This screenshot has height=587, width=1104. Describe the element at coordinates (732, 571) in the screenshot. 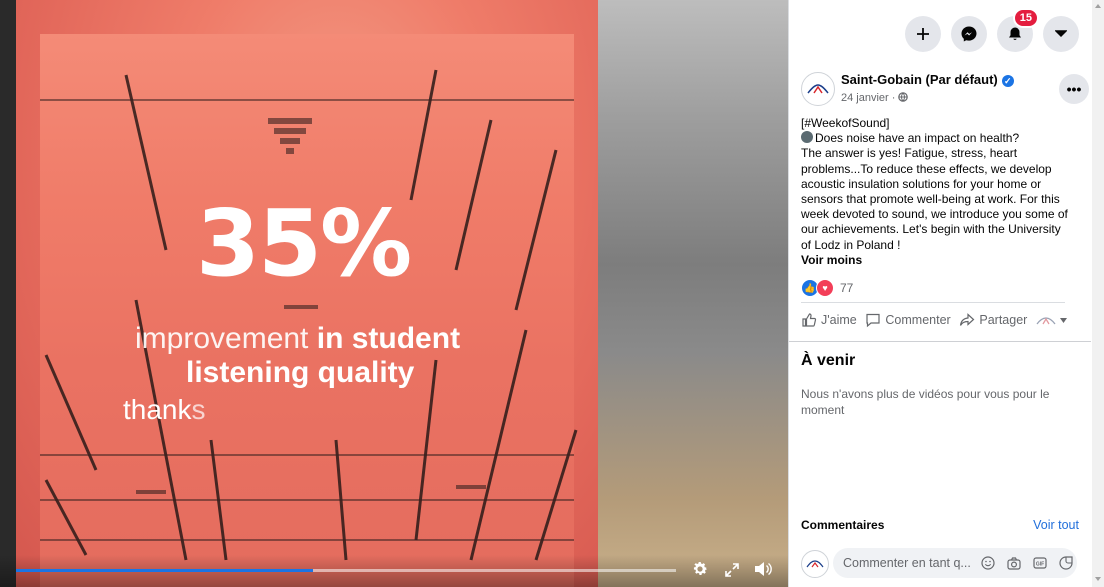

I see `expand-icon` at that location.